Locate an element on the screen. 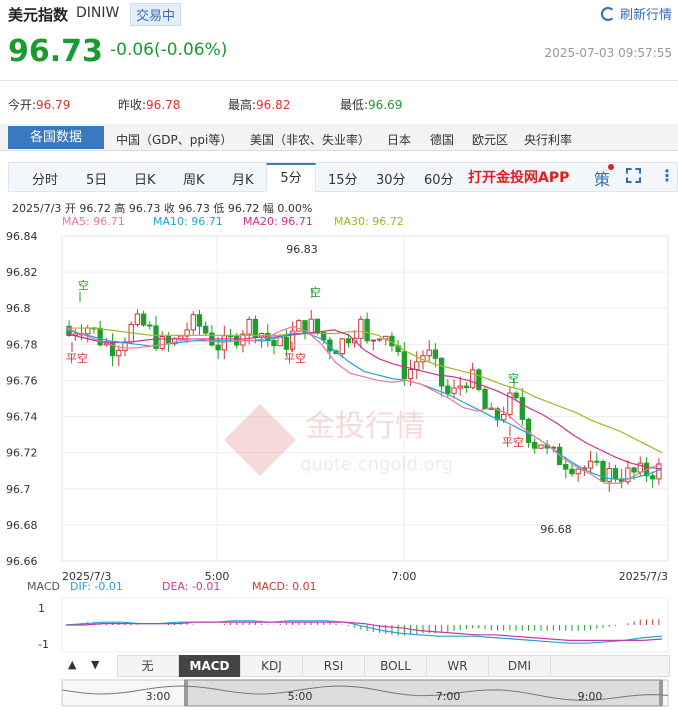 The image size is (678, 710). navigator-tick: 9:00 is located at coordinates (590, 696).